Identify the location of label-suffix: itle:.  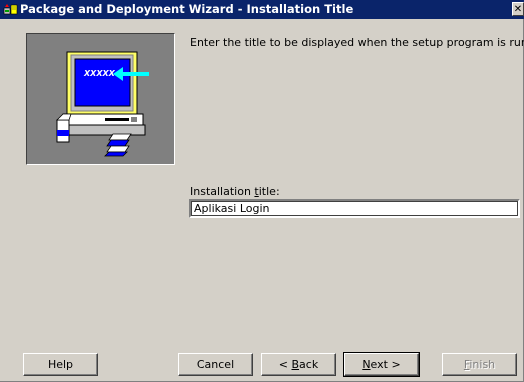
(269, 191).